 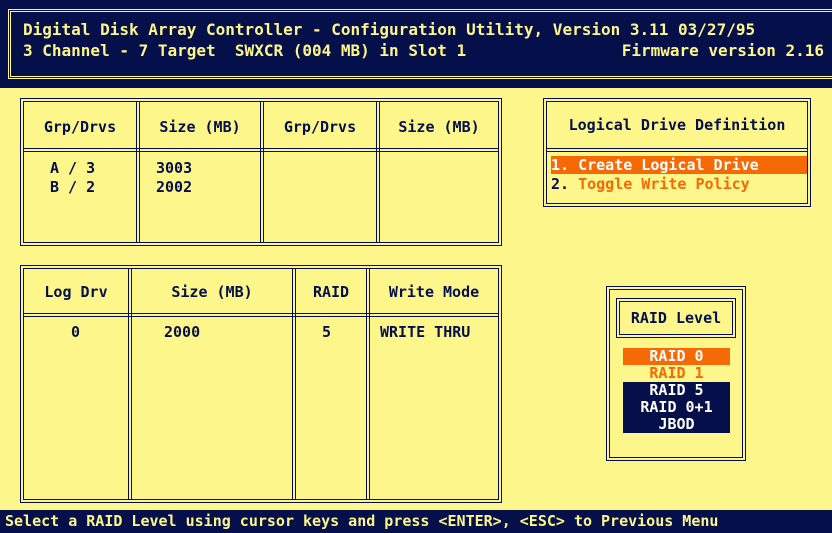 What do you see at coordinates (664, 165) in the screenshot?
I see `menu-item-label: Create Logical Drive` at bounding box center [664, 165].